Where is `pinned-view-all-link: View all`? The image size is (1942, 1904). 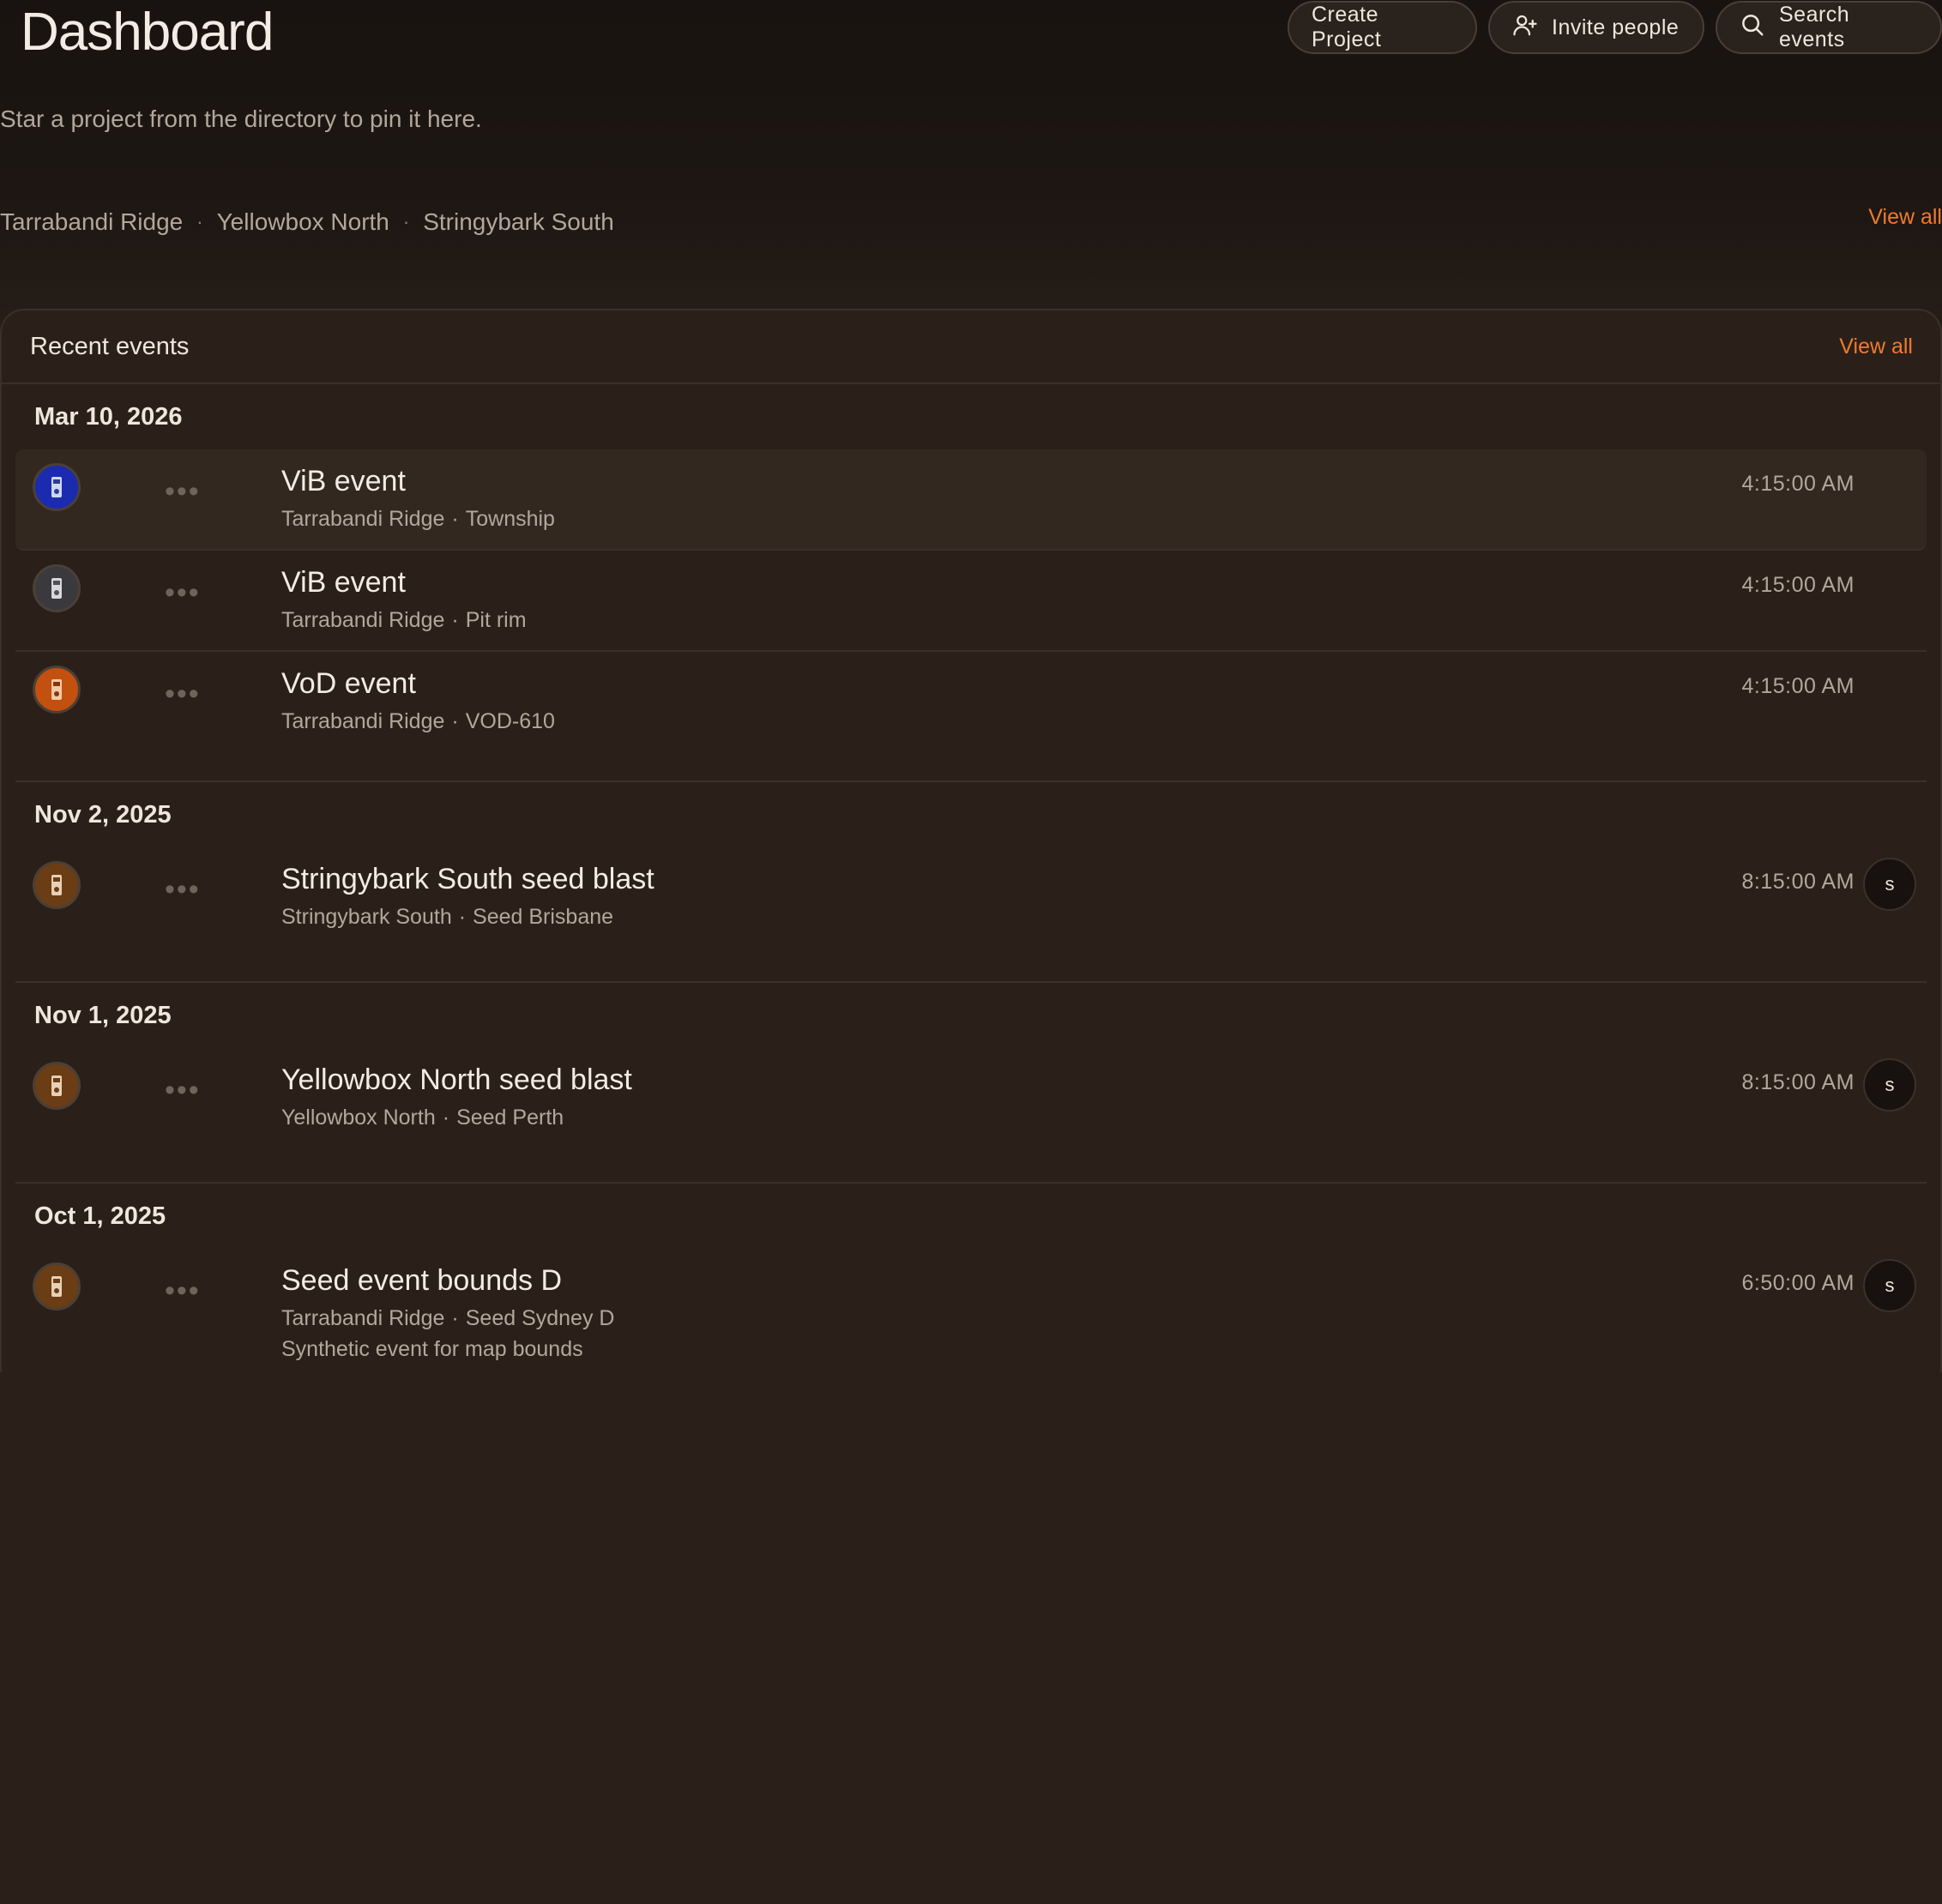
pinned-view-all-link: View all is located at coordinates (1905, 217).